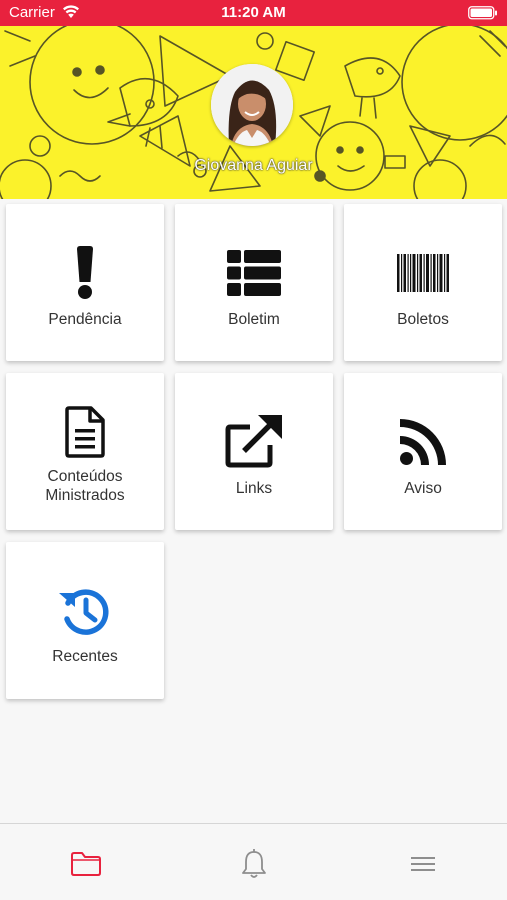 The width and height of the screenshot is (507, 900). I want to click on status-time: 11:20 AM, so click(253, 12).